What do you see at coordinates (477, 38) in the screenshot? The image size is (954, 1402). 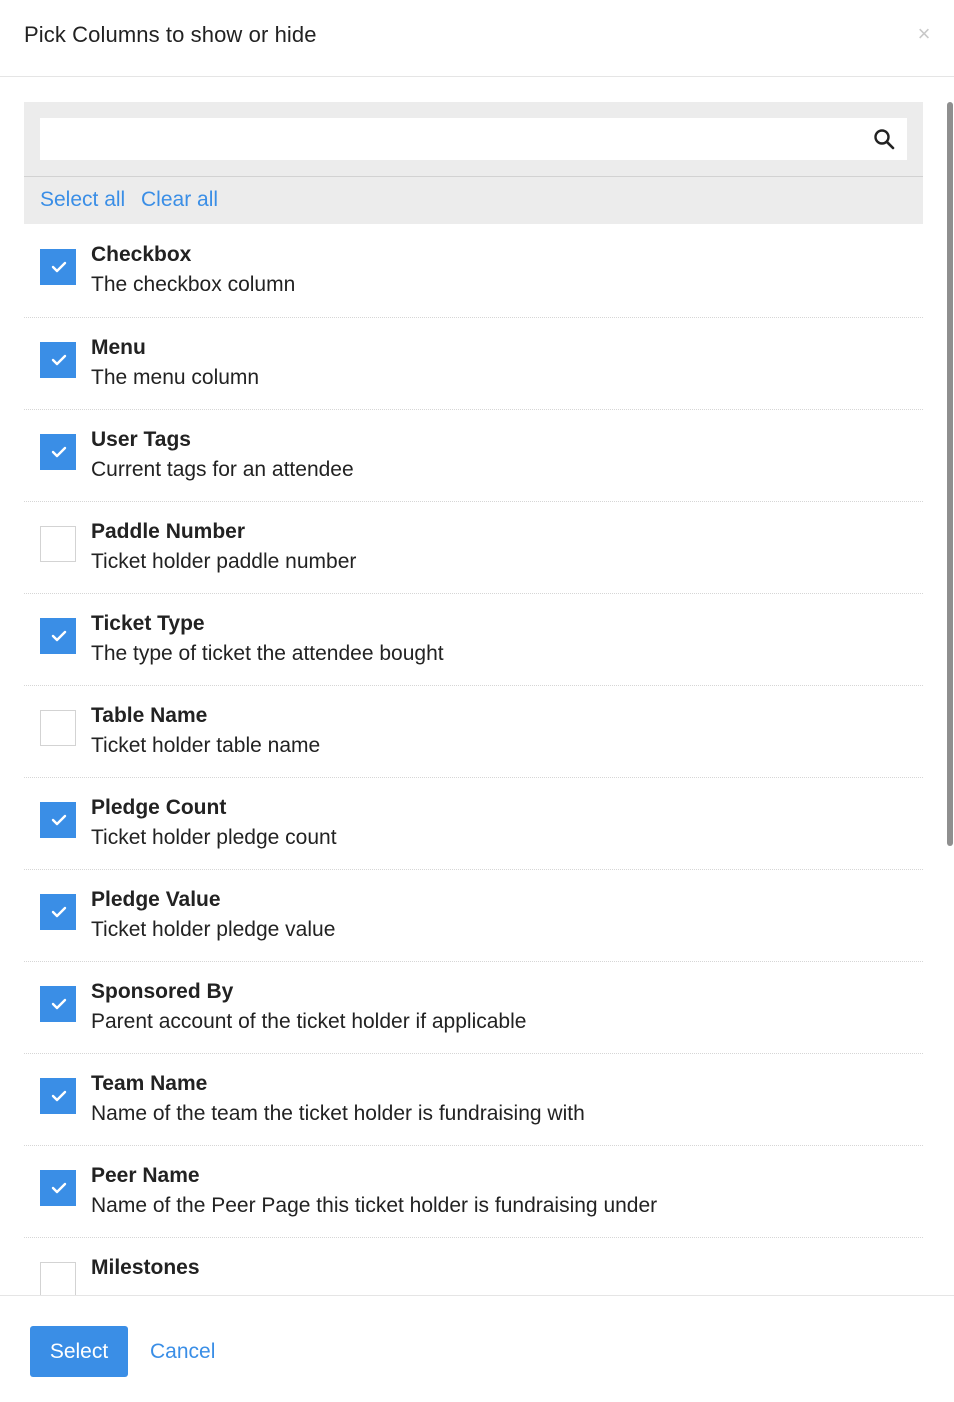 I see `modal-header: Pick Columns to show or hide ×` at bounding box center [477, 38].